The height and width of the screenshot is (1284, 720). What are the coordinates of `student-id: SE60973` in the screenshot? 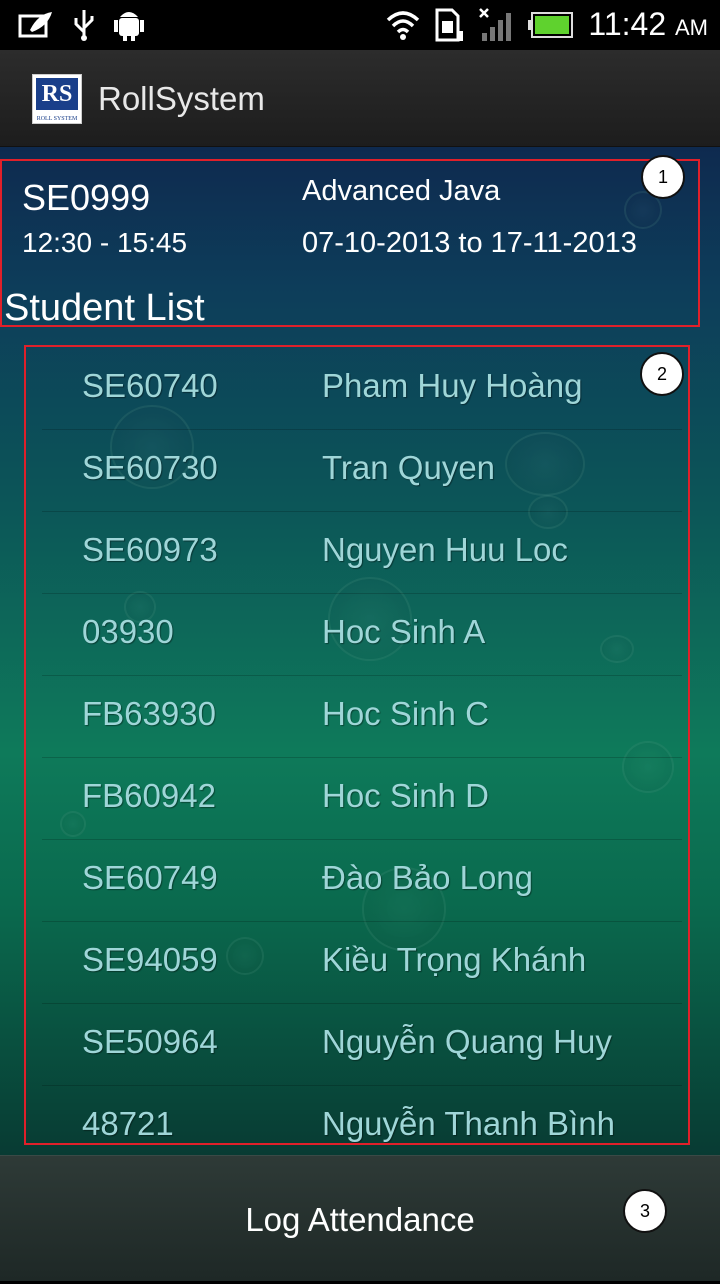 It's located at (150, 549).